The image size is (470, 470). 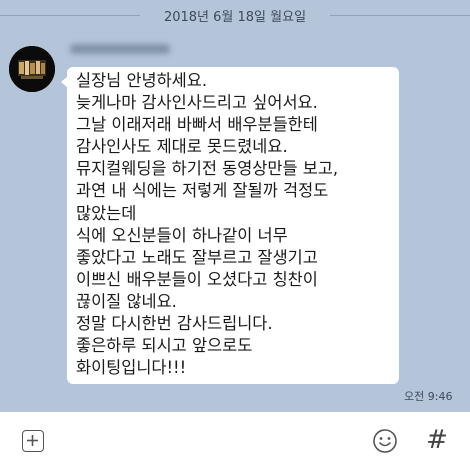 I want to click on plus-icon, so click(x=33, y=441).